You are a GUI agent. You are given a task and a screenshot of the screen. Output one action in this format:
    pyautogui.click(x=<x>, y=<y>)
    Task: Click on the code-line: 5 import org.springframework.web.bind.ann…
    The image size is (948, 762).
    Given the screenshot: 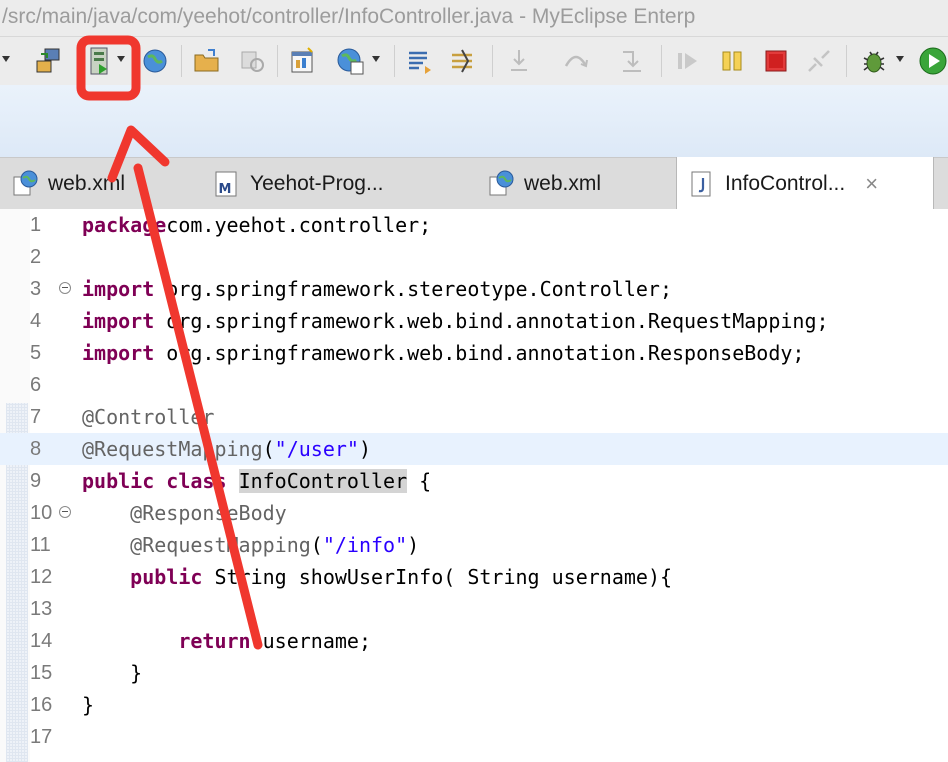 What is the action you would take?
    pyautogui.click(x=474, y=353)
    